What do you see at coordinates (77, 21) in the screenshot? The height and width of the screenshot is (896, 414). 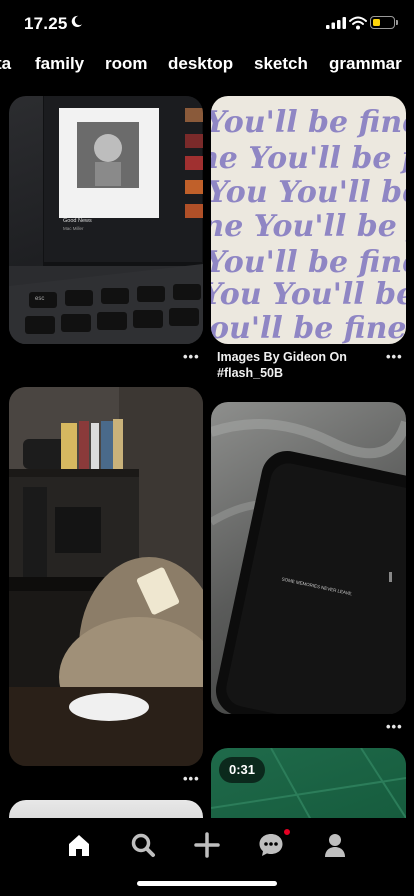 I see `moon-icon` at bounding box center [77, 21].